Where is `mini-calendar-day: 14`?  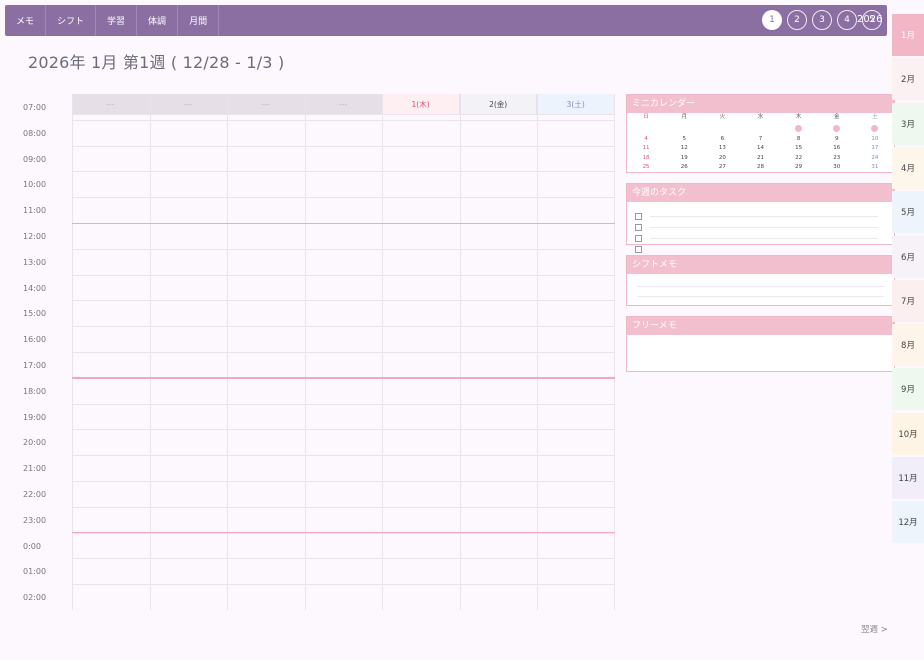
mini-calendar-day: 14 is located at coordinates (760, 148).